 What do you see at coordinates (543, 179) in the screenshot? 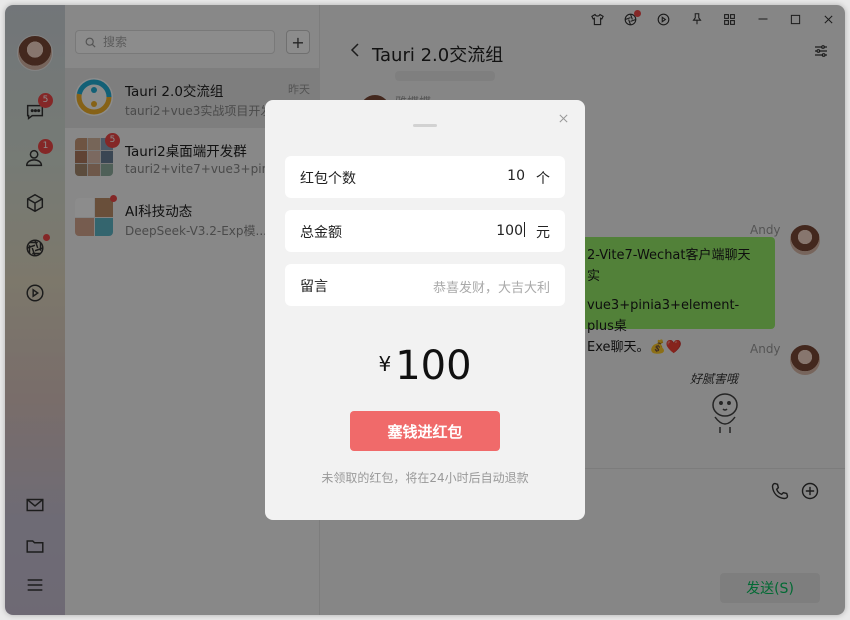
I see `packet-count-unit: 个` at bounding box center [543, 179].